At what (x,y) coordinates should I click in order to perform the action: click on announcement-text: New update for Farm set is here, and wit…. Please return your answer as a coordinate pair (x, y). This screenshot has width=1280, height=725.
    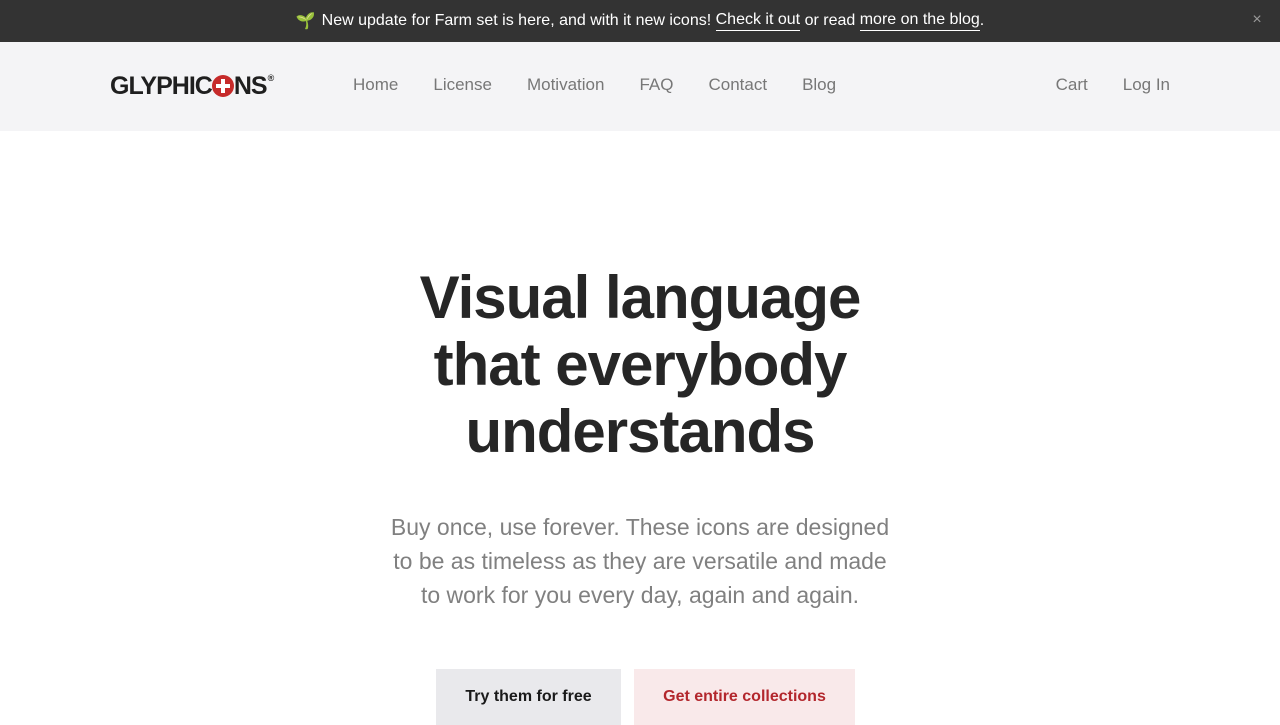
    Looking at the image, I should click on (516, 20).